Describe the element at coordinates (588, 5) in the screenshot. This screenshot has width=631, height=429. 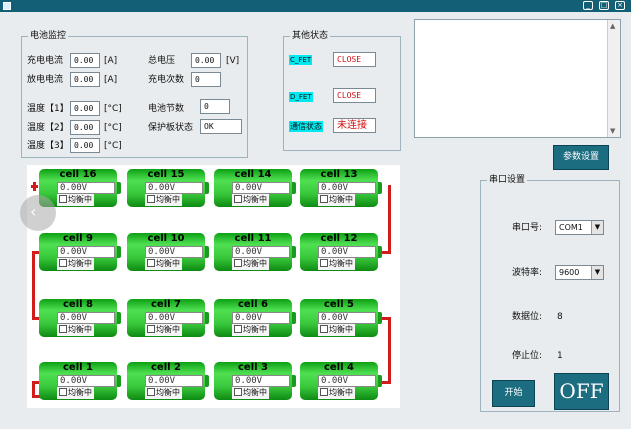
I see `minimize-button: _` at that location.